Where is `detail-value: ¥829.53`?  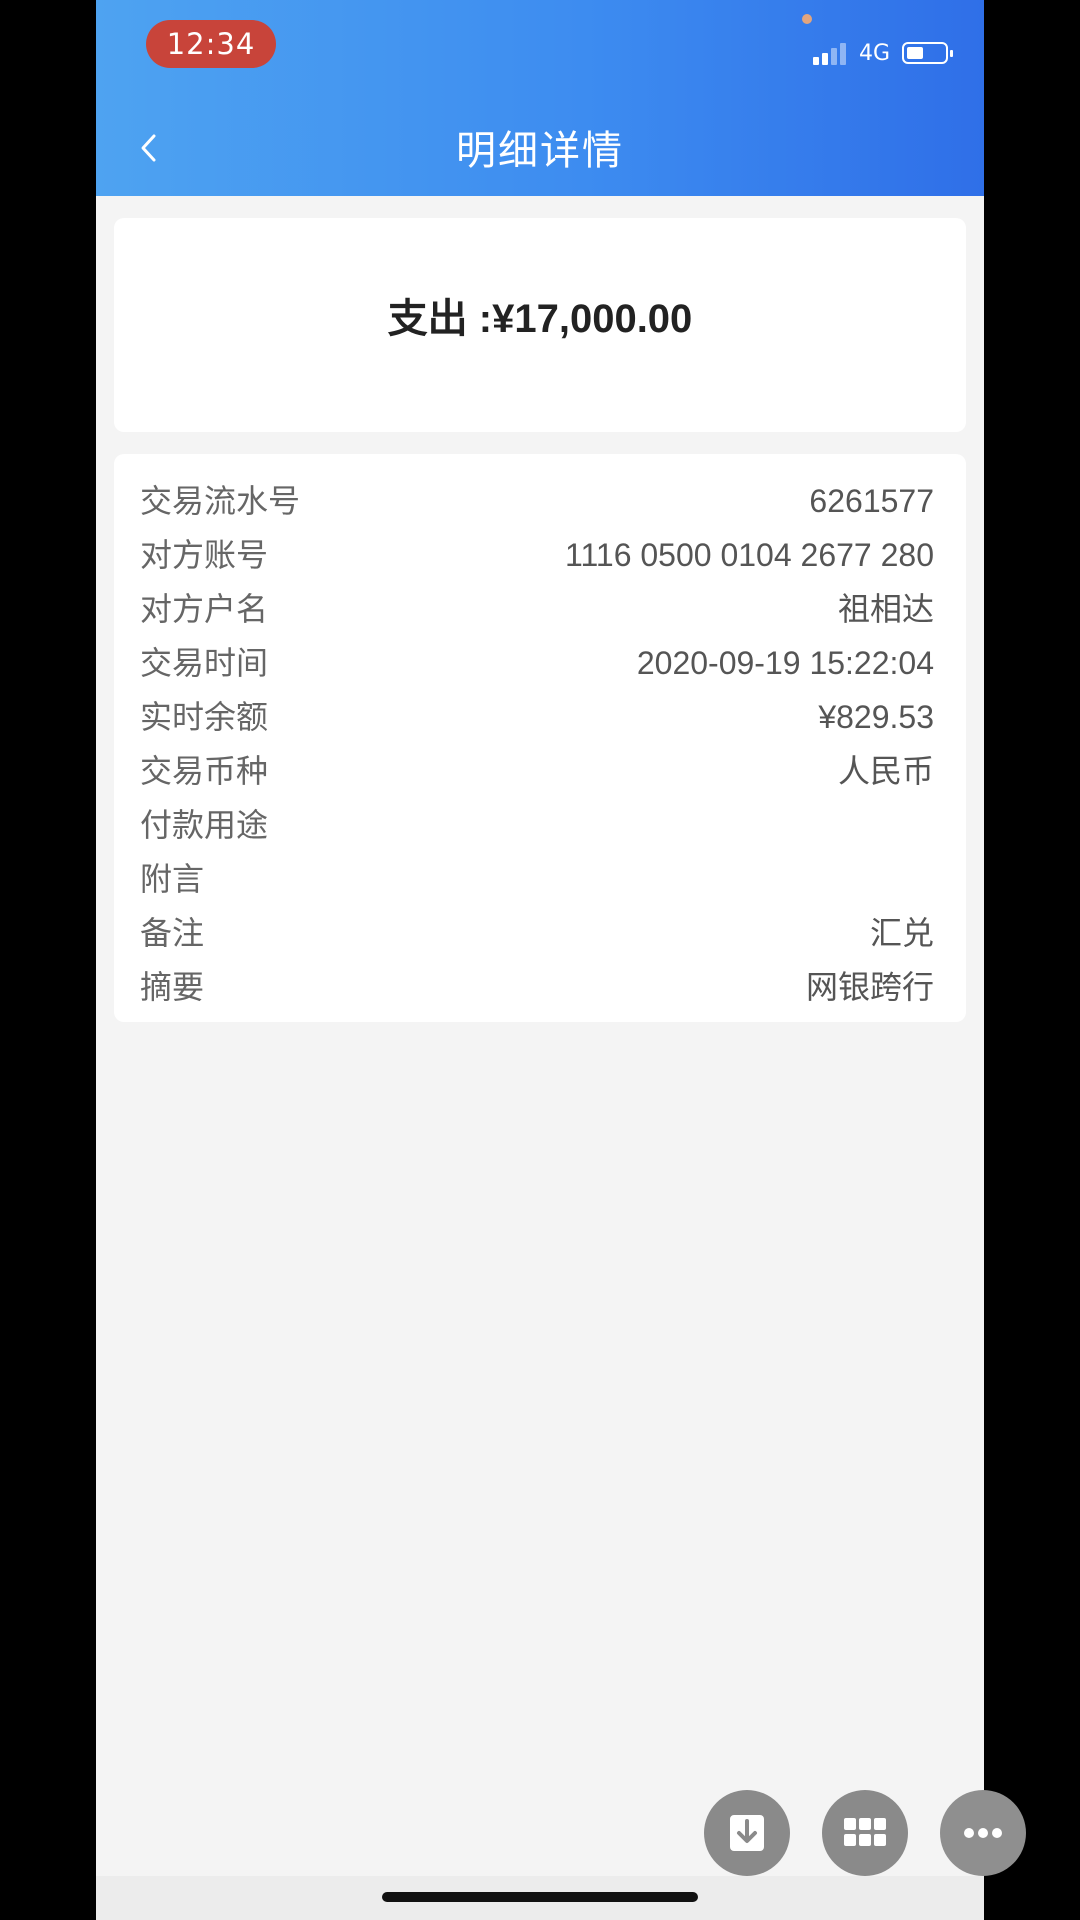
detail-value: ¥829.53 is located at coordinates (876, 717).